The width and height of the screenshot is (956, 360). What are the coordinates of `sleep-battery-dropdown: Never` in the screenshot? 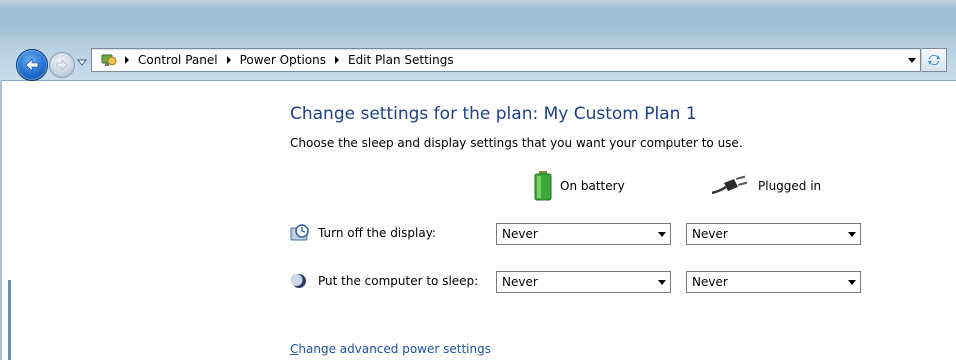 It's located at (583, 282).